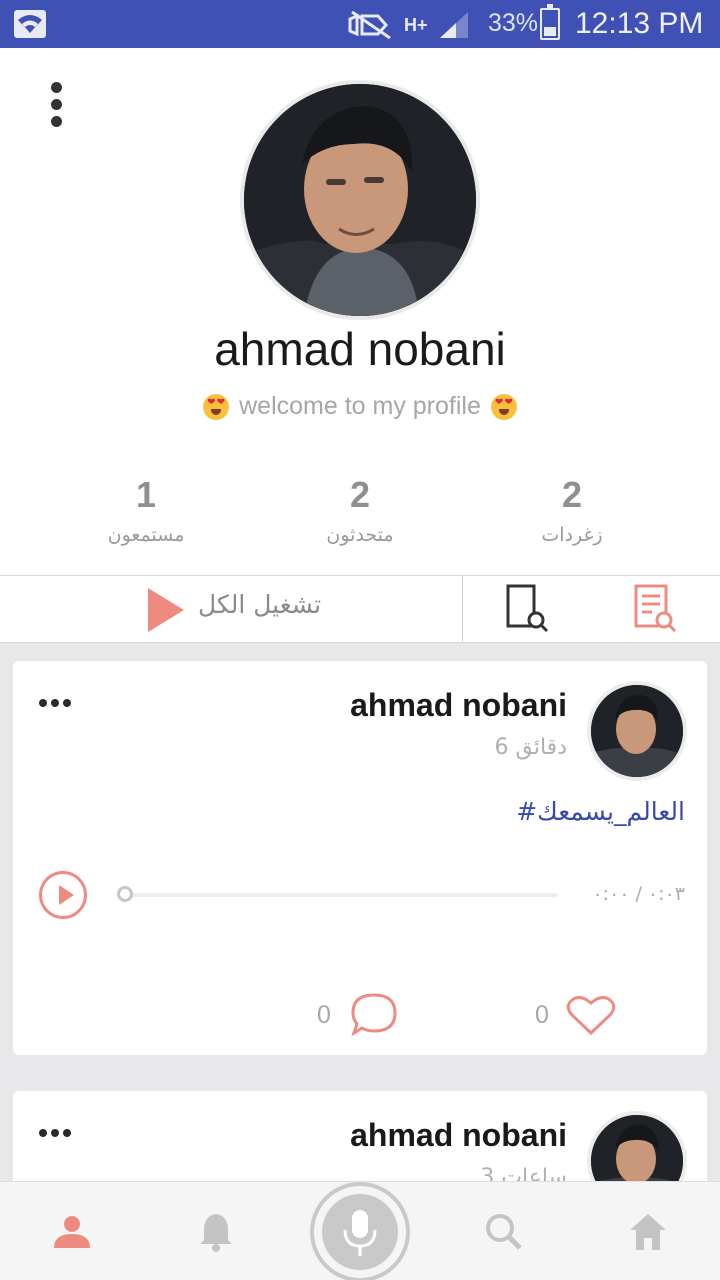  I want to click on status-bar: H+ 33% 12:13 PM, so click(360, 24).